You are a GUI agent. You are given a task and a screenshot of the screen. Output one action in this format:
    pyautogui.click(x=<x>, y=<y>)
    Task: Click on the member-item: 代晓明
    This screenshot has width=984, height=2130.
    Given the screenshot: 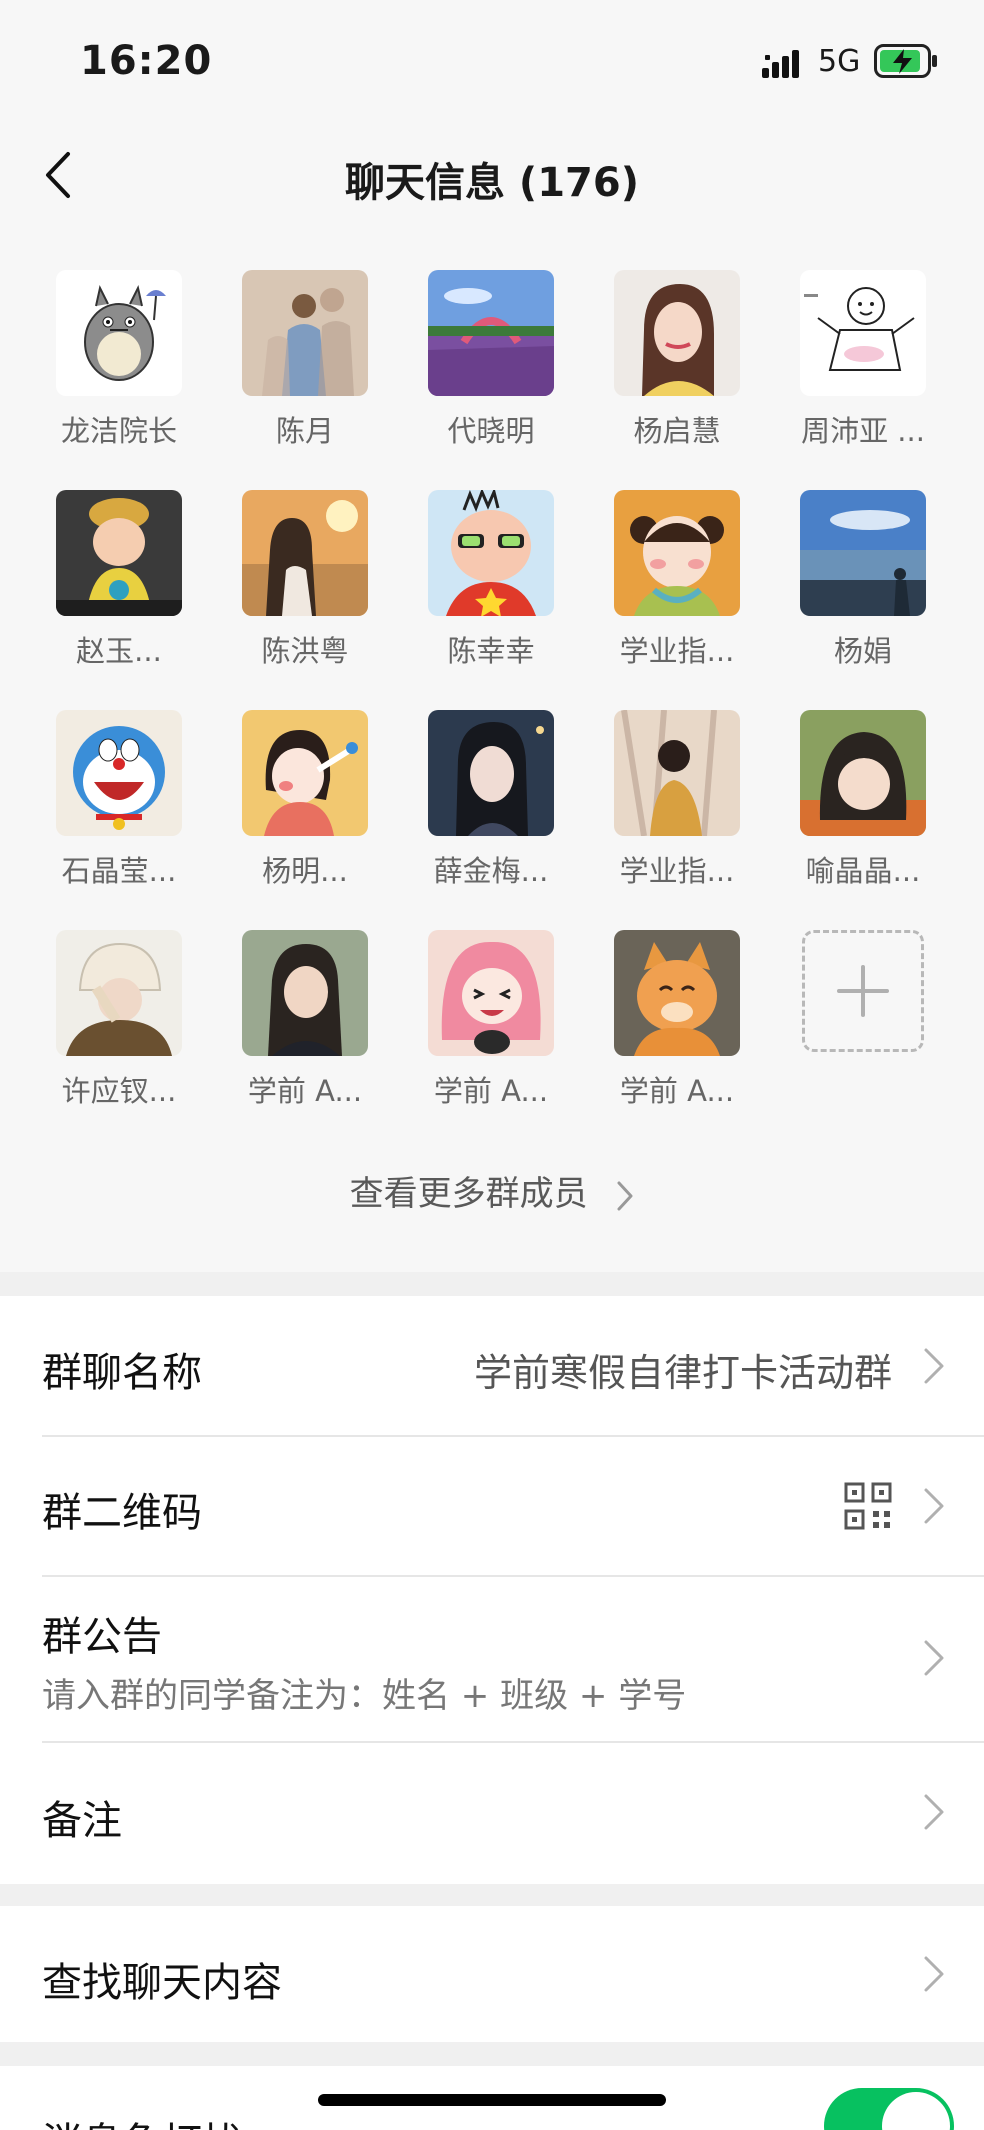 What is the action you would take?
    pyautogui.click(x=491, y=370)
    